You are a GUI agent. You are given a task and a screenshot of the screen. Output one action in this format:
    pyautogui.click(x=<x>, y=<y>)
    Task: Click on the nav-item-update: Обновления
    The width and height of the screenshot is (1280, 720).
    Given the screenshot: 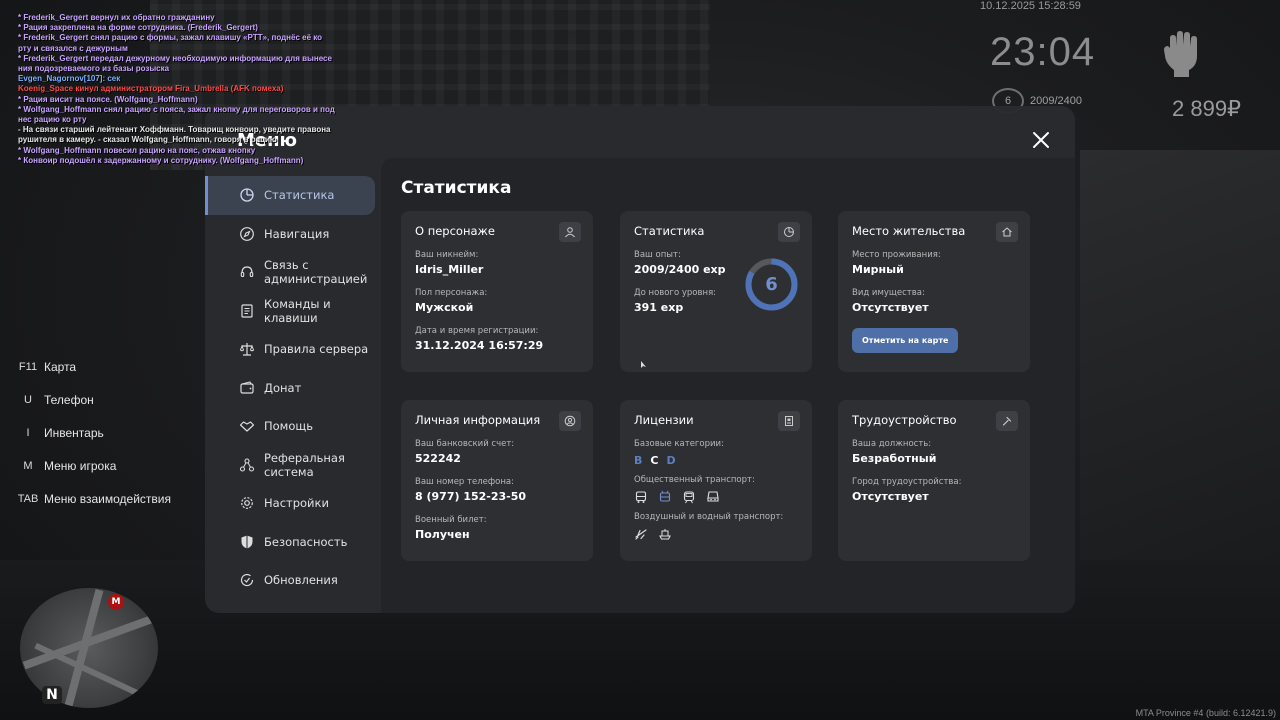 What is the action you would take?
    pyautogui.click(x=292, y=580)
    